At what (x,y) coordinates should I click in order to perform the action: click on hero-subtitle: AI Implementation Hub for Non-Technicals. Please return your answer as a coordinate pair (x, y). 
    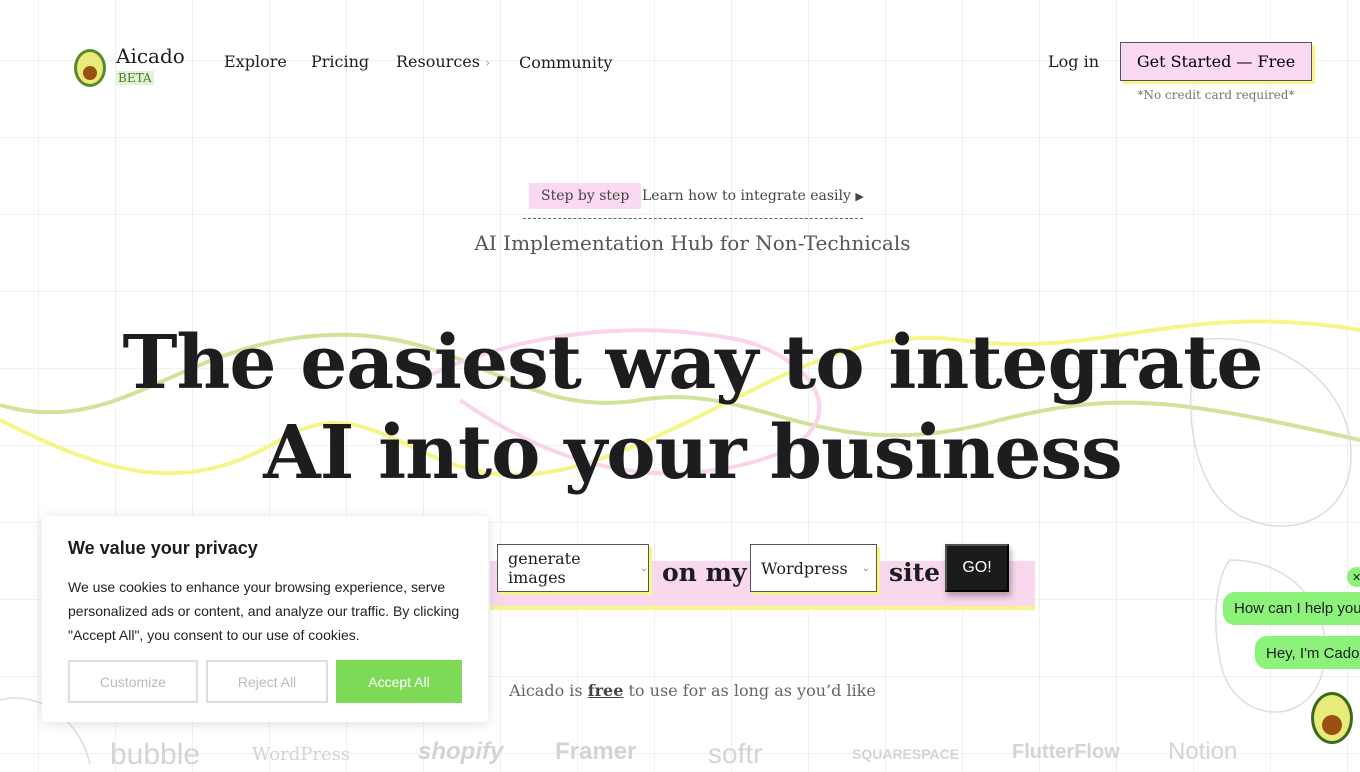
    Looking at the image, I should click on (692, 243).